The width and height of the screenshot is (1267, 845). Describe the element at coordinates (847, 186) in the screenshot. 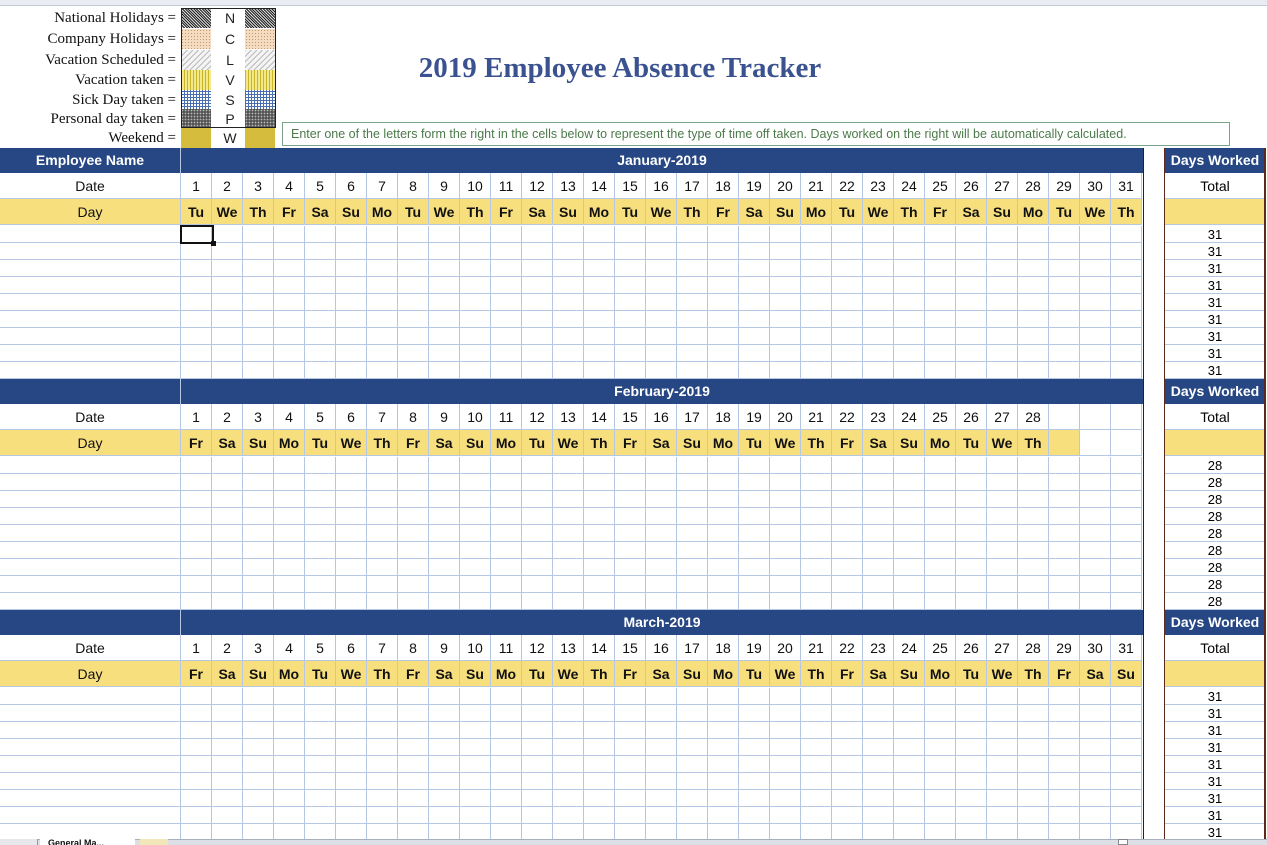

I see `date-cell: 22` at that location.